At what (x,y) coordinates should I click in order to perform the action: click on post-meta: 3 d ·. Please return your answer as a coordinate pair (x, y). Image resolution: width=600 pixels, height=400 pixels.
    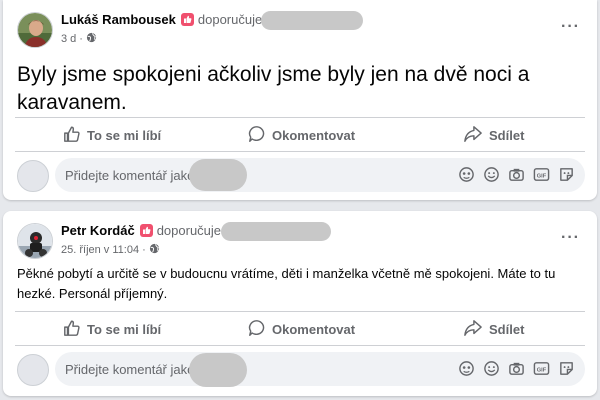
    Looking at the image, I should click on (79, 39).